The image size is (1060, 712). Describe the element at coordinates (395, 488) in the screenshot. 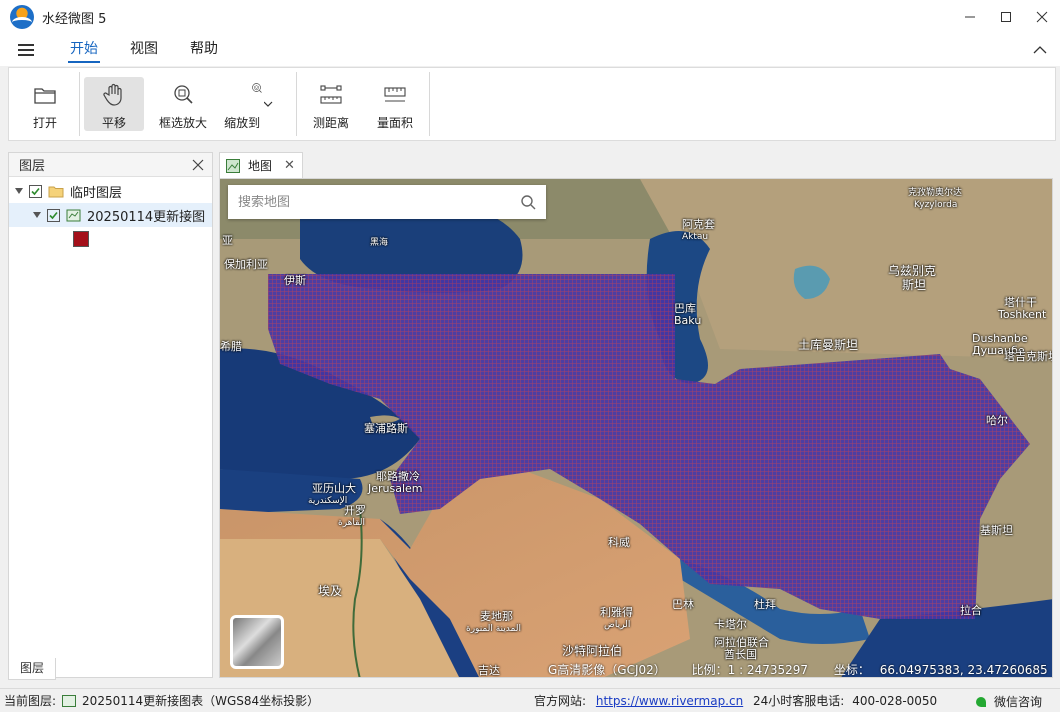

I see `map-label: Jerusalem` at that location.